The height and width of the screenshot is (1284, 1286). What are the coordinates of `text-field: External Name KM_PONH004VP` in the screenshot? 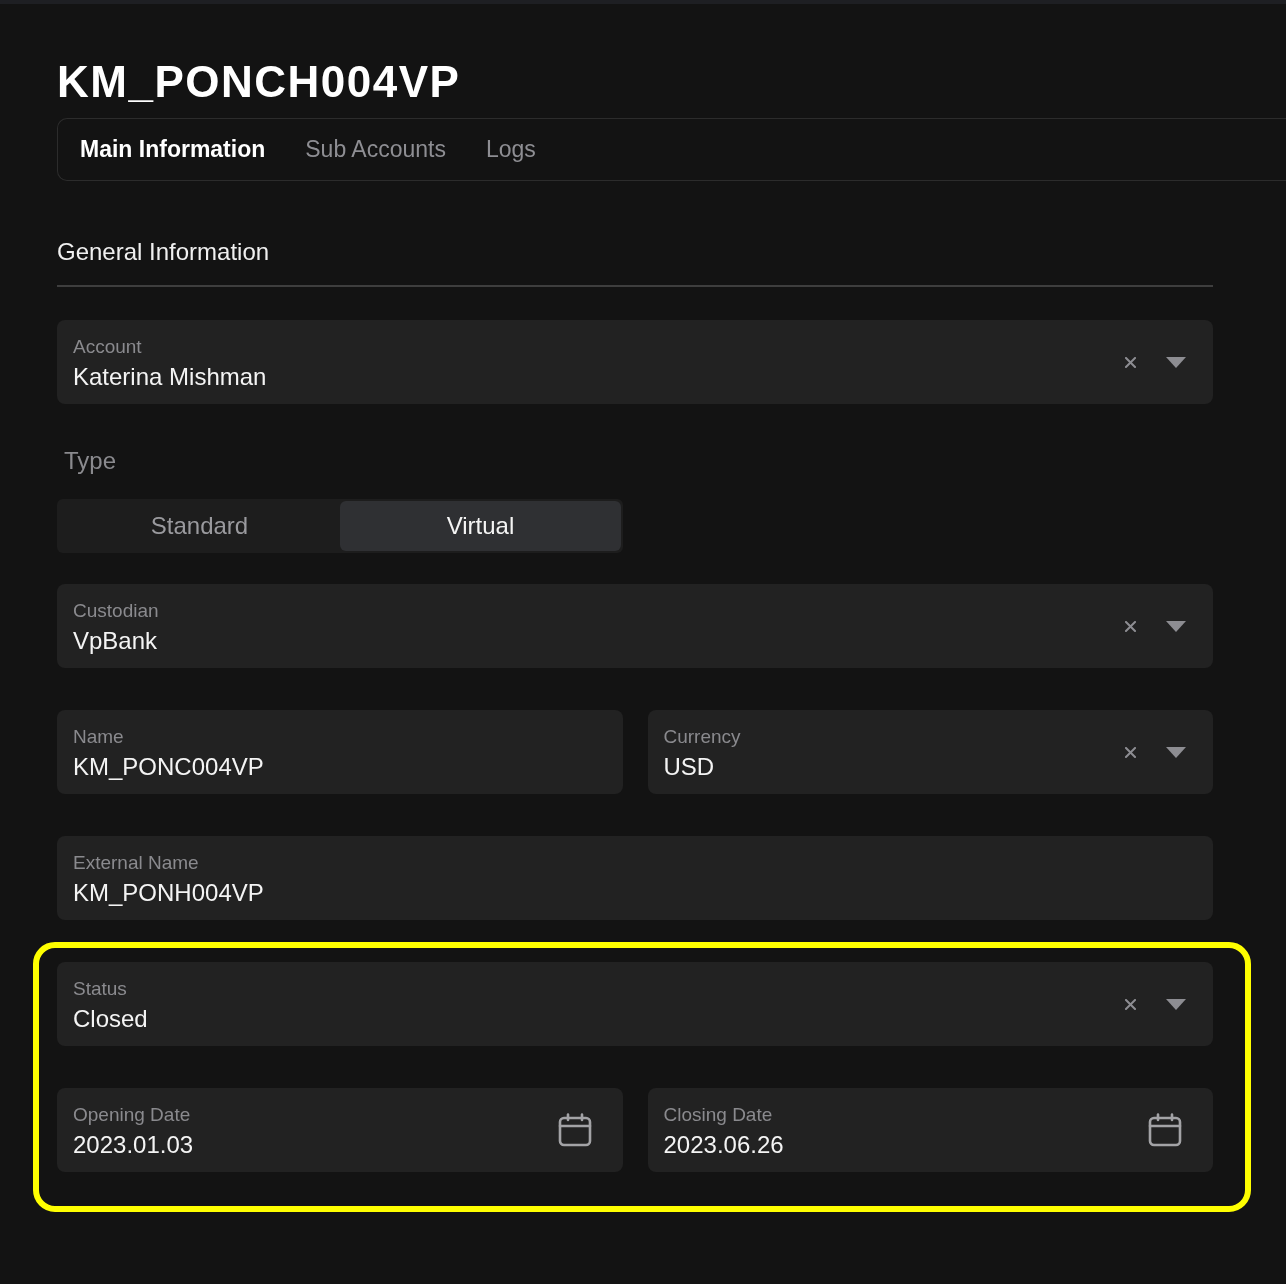 It's located at (635, 878).